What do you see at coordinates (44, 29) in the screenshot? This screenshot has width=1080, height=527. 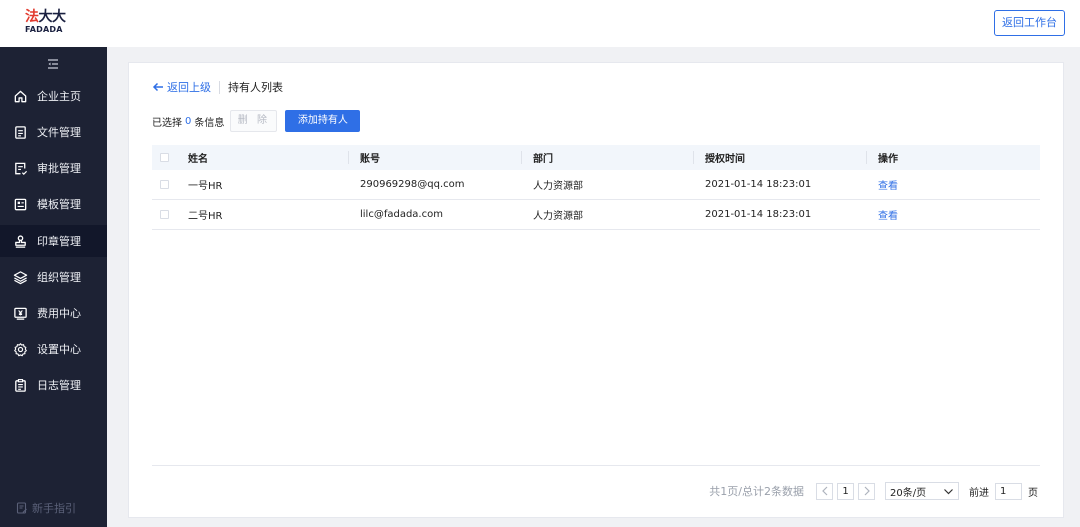 I see `logo-en: FADADA` at bounding box center [44, 29].